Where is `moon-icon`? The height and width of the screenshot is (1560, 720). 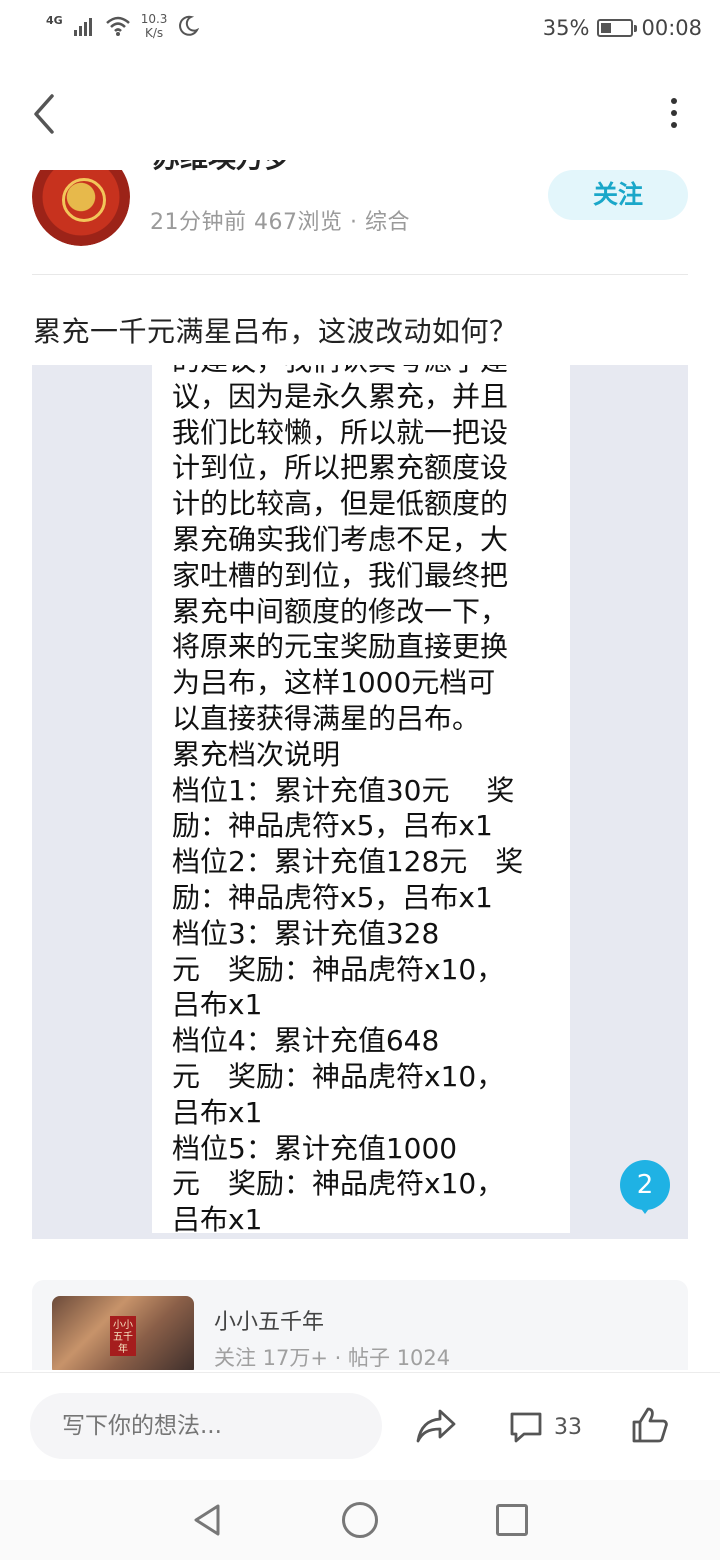 moon-icon is located at coordinates (189, 25).